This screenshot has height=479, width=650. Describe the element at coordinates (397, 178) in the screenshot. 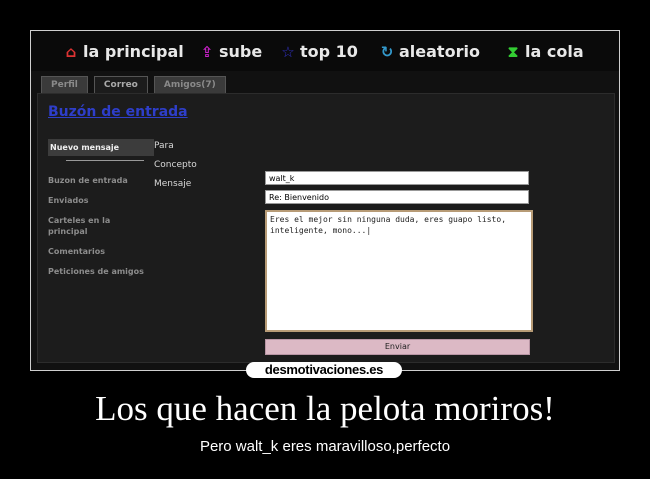

I see `to-field: walt_k` at that location.